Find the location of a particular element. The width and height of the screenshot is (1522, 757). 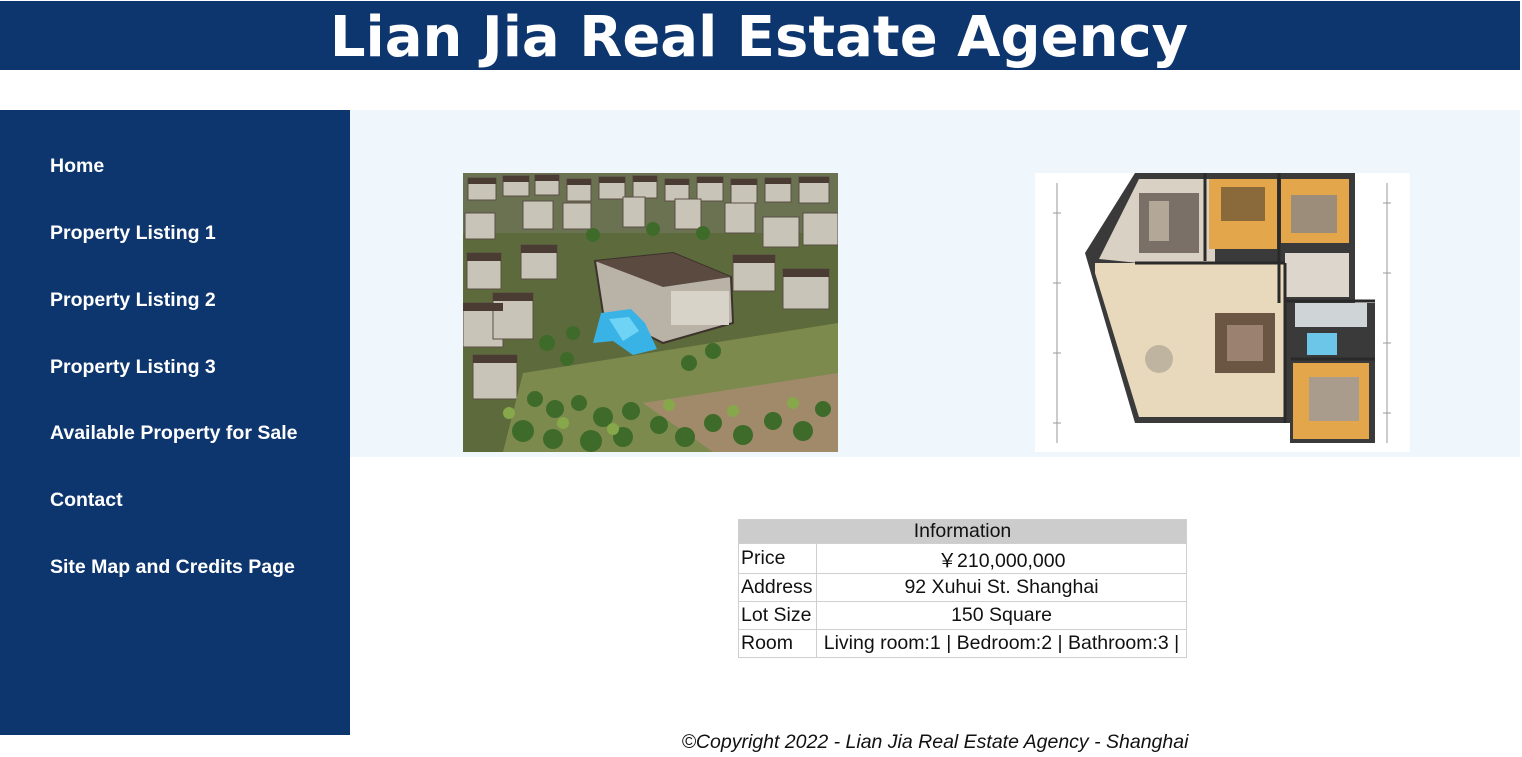

price-value: ￥210,000,000 is located at coordinates (1001, 558).